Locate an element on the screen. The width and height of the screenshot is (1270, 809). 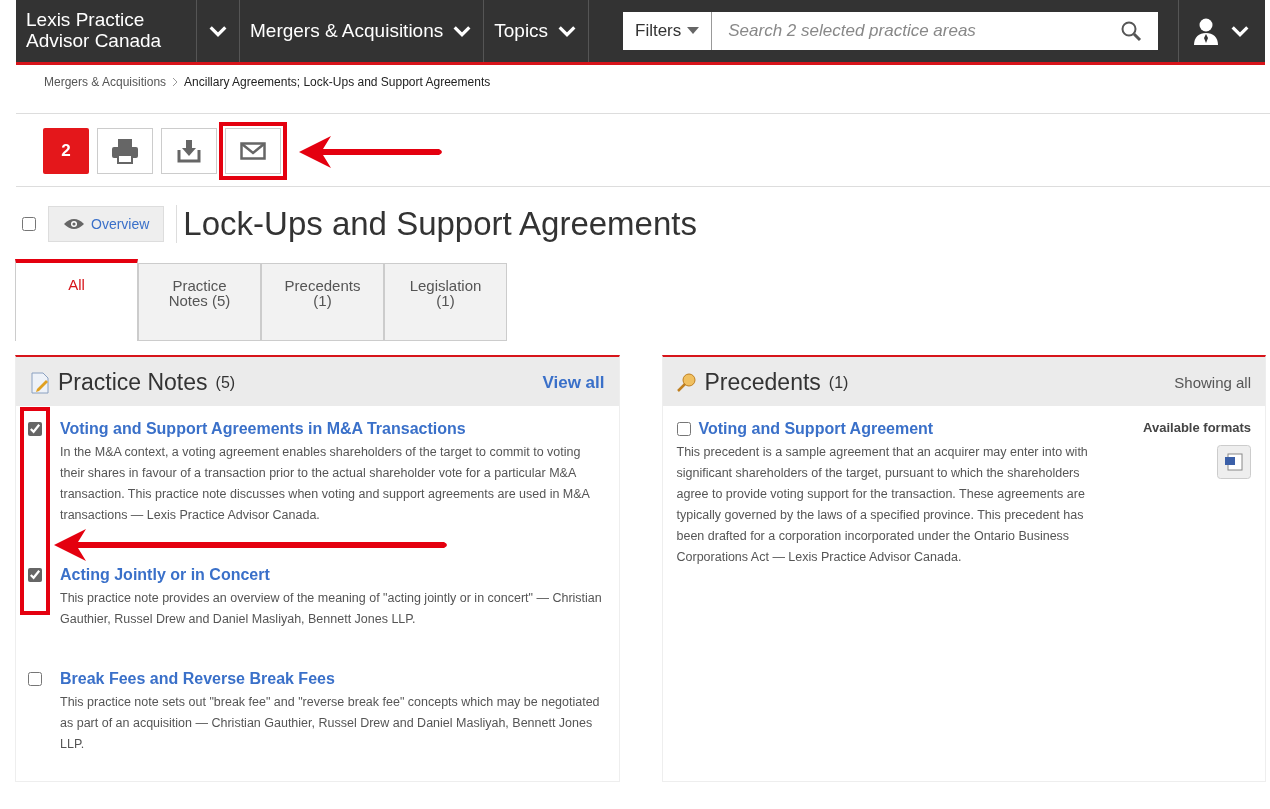
envelope-icon is located at coordinates (253, 151).